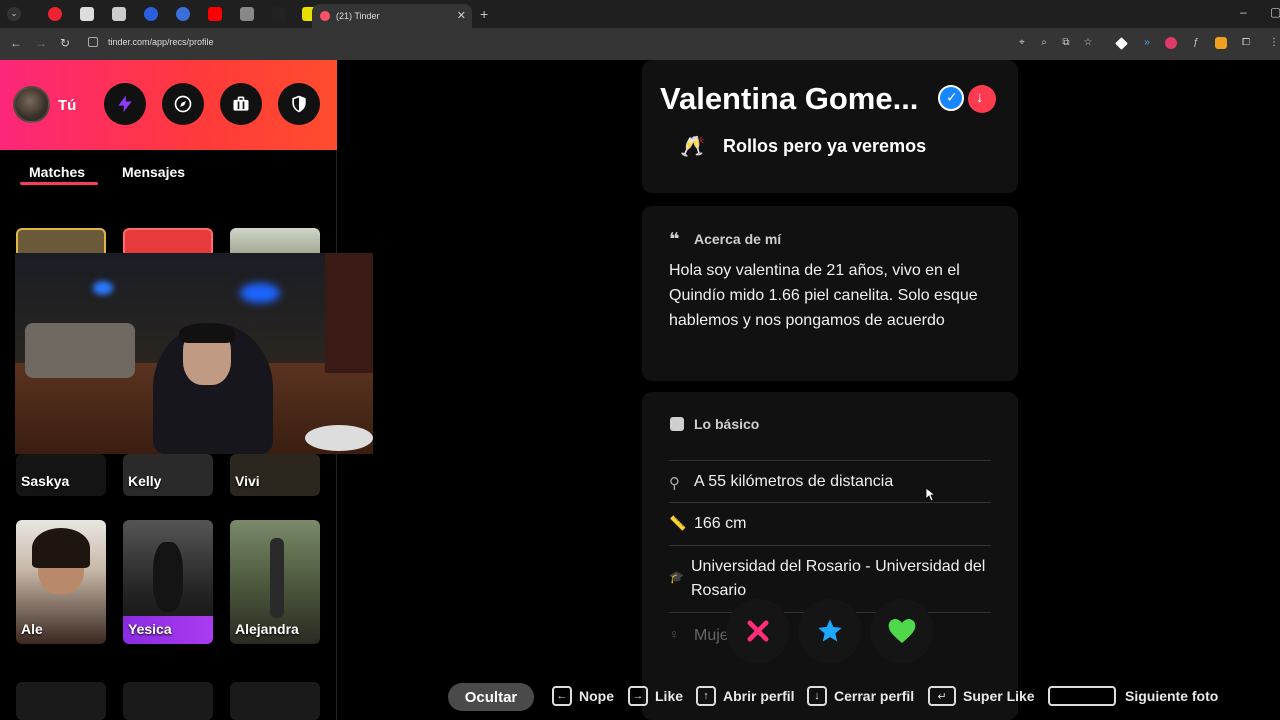 The width and height of the screenshot is (1280, 720). I want to click on location-icon: ⌖, so click(1022, 43).